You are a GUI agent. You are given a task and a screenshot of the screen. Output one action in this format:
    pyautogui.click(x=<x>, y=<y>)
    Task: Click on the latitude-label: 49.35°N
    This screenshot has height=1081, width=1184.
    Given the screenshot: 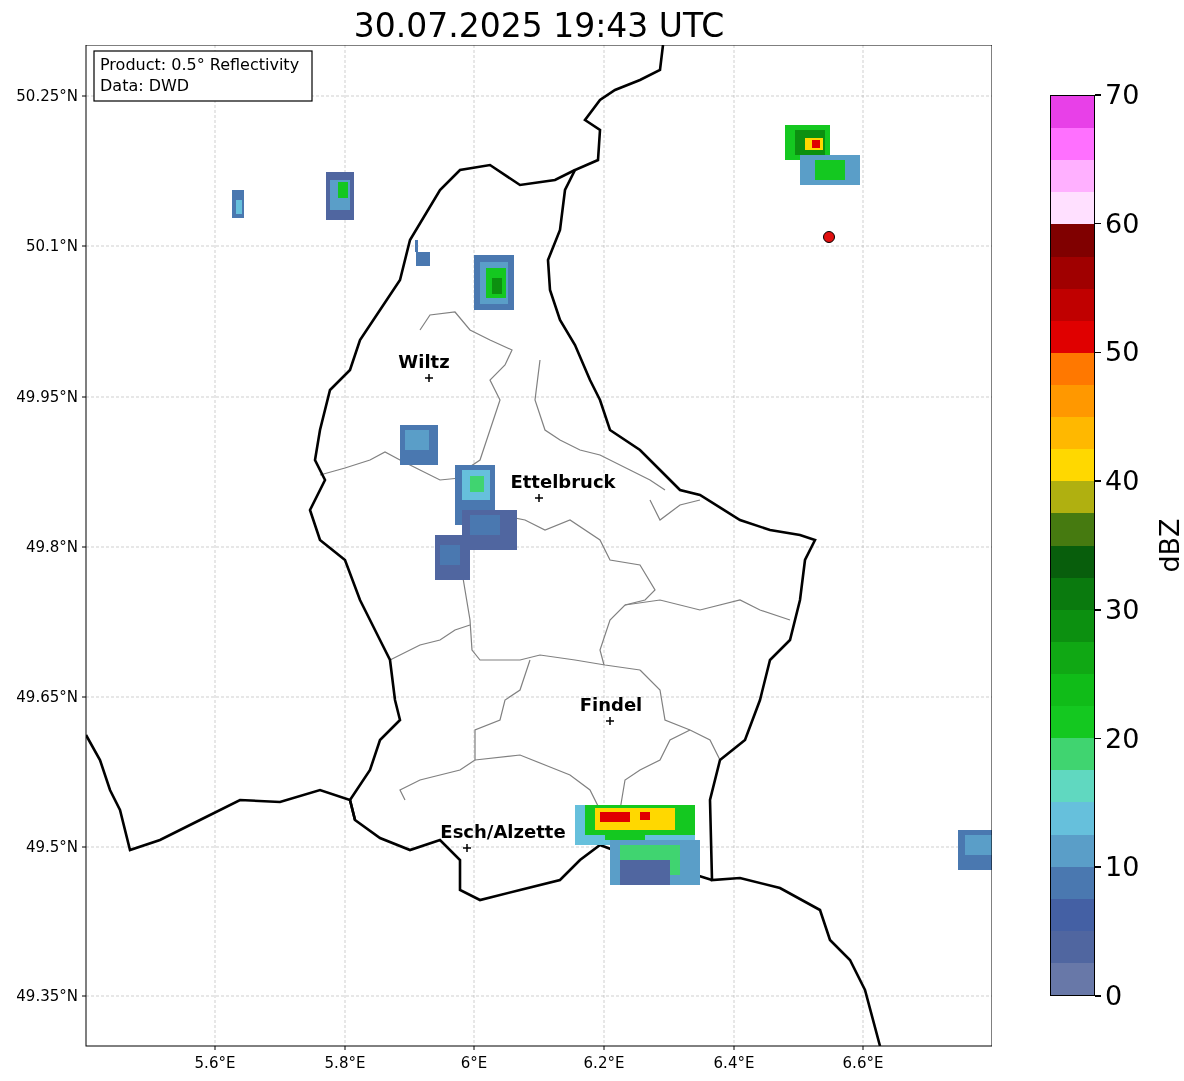 What is the action you would take?
    pyautogui.click(x=47, y=996)
    